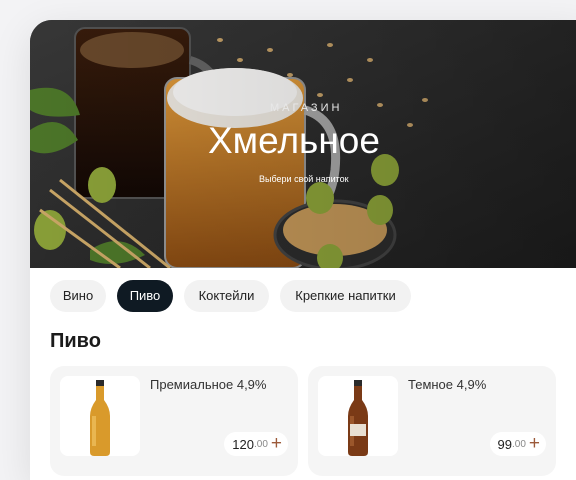 This screenshot has height=480, width=576. I want to click on section-title: Пиво, so click(75, 341).